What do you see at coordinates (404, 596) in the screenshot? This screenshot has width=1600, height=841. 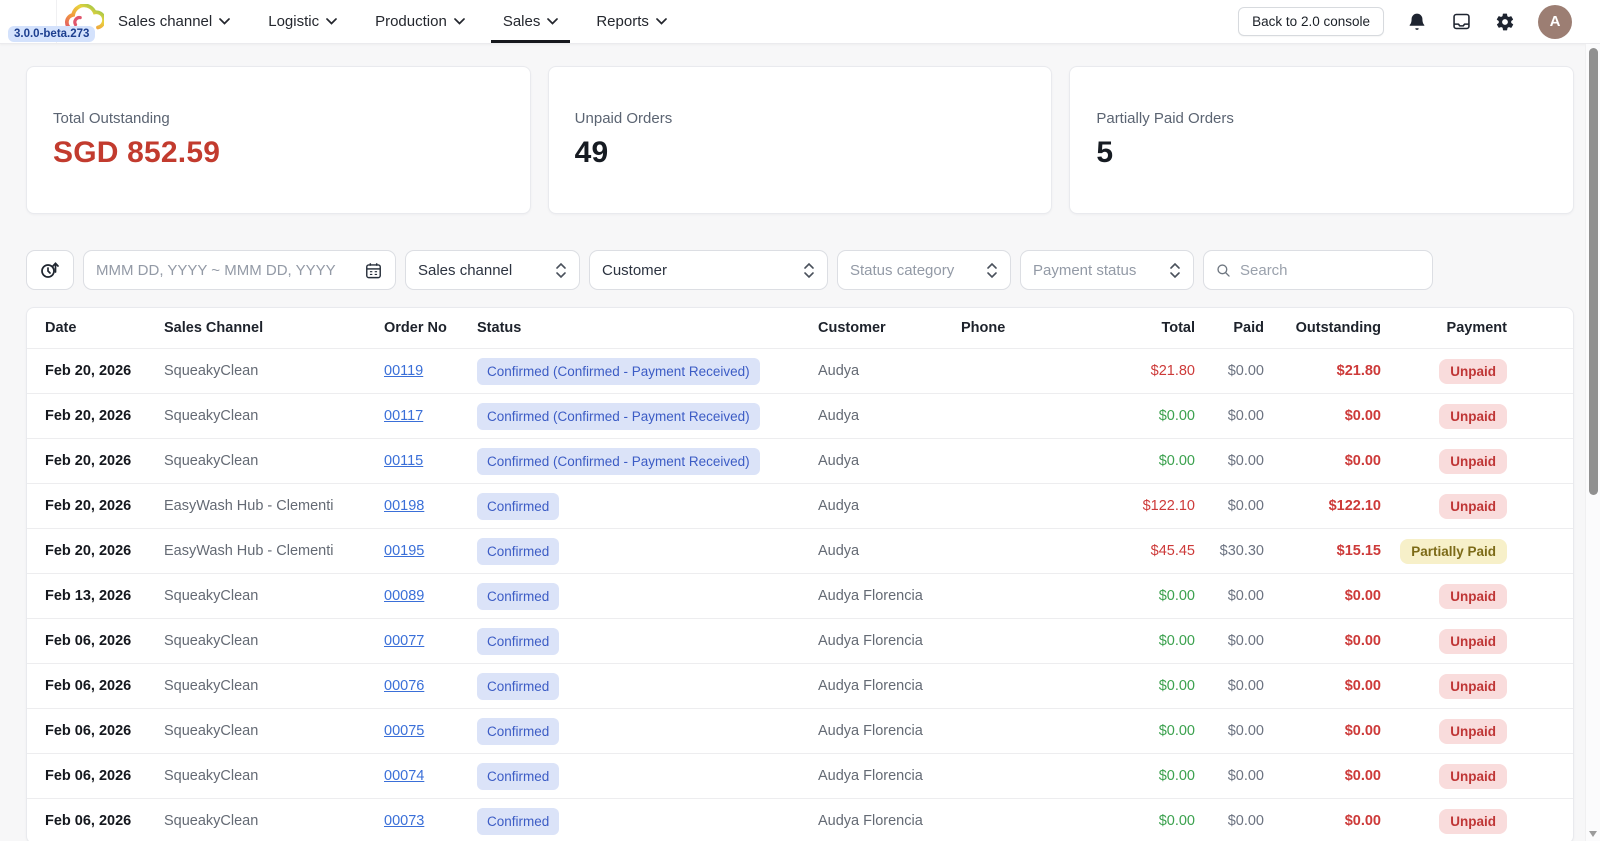 I see `order-number-link: 00089` at bounding box center [404, 596].